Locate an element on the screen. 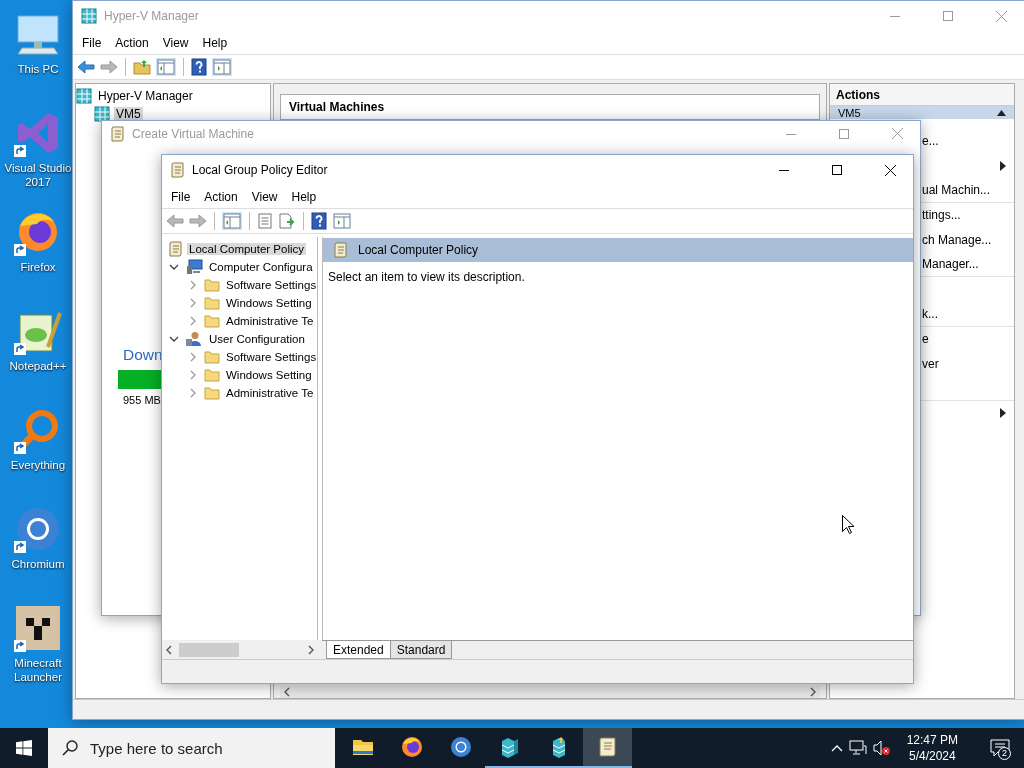 Image resolution: width=1024 pixels, height=768 pixels. desktop-icon-label: Visual Studio 2017 is located at coordinates (38, 175).